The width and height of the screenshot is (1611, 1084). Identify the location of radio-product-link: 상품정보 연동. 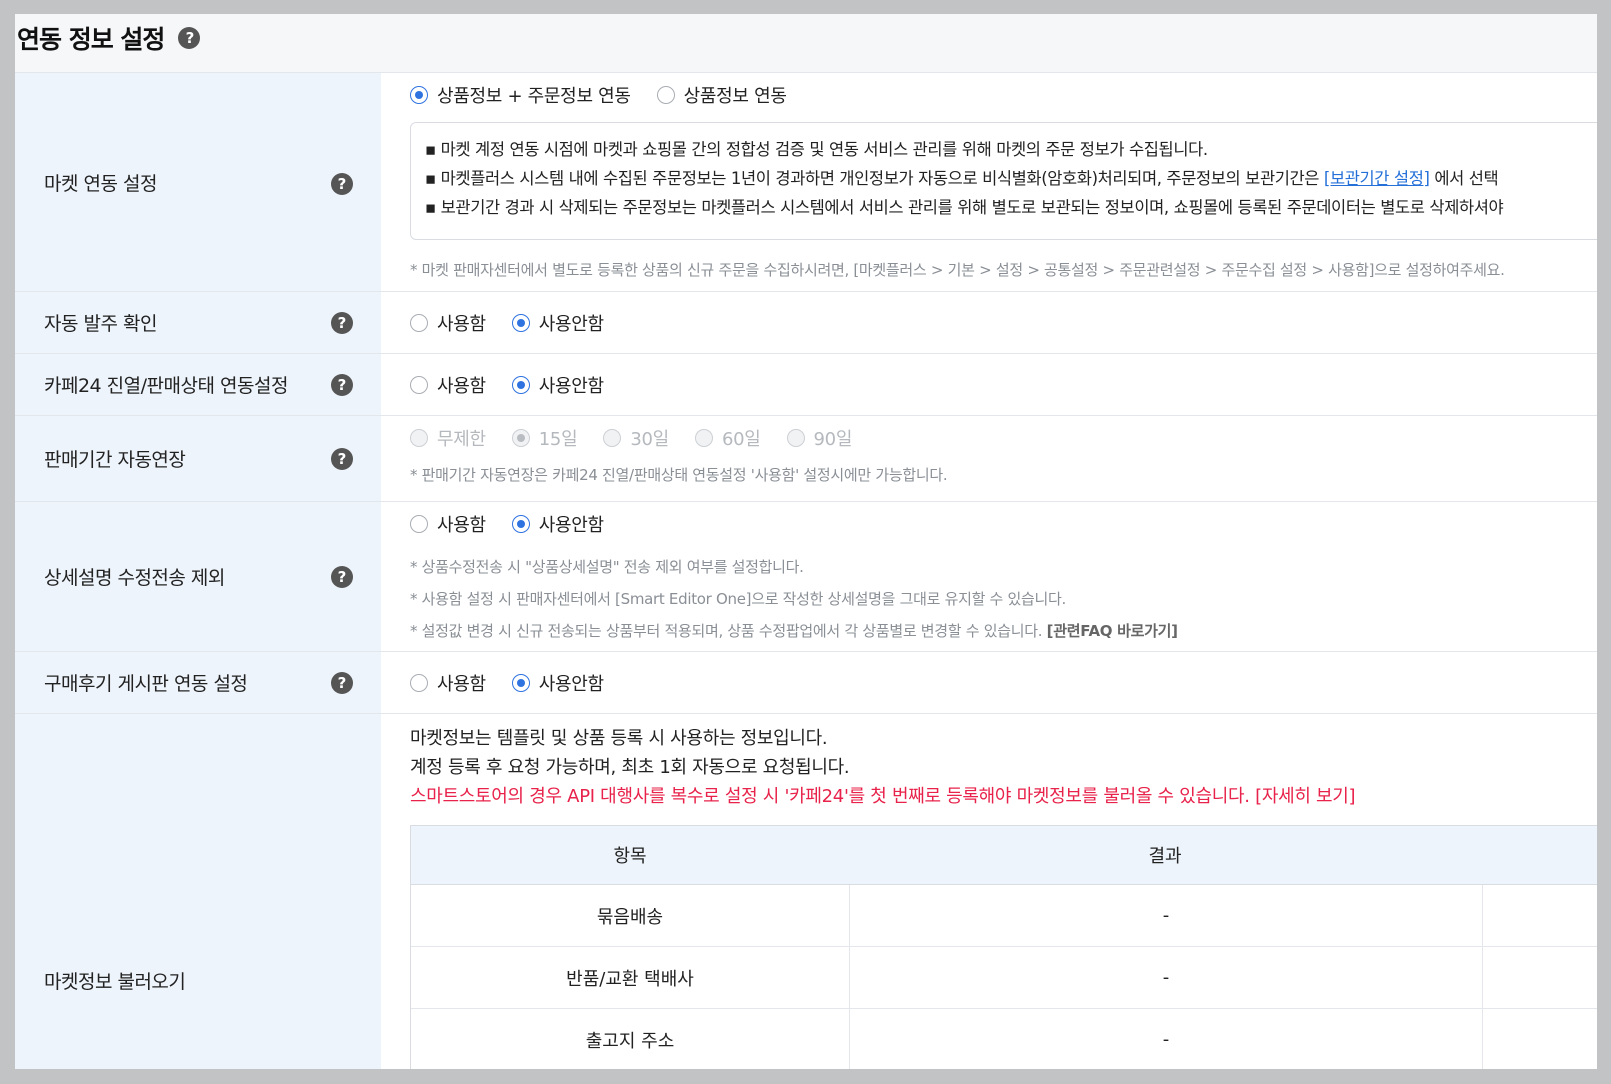
(721, 95).